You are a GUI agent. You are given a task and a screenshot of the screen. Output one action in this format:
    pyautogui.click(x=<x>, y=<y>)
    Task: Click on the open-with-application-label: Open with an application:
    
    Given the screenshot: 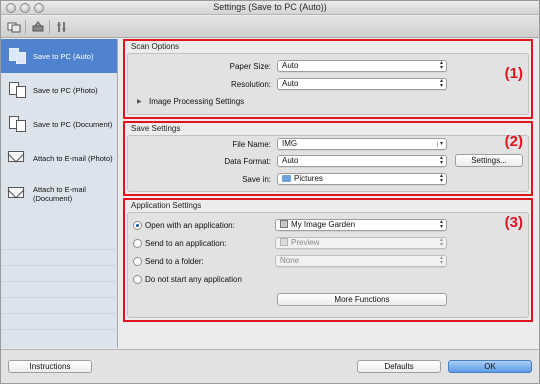 What is the action you would take?
    pyautogui.click(x=190, y=225)
    